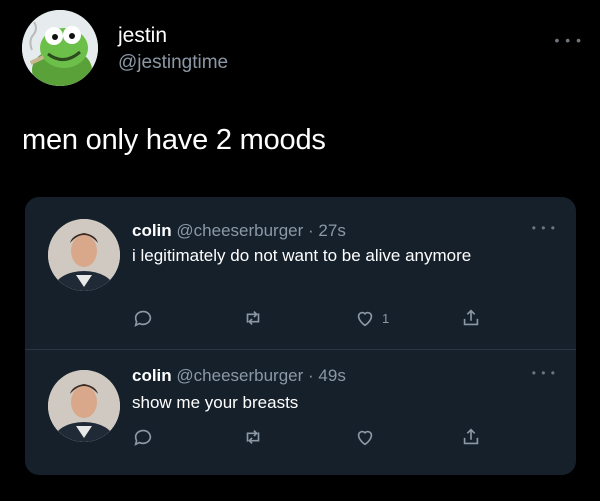  What do you see at coordinates (331, 230) in the screenshot?
I see `reply-timestamp: 27s` at bounding box center [331, 230].